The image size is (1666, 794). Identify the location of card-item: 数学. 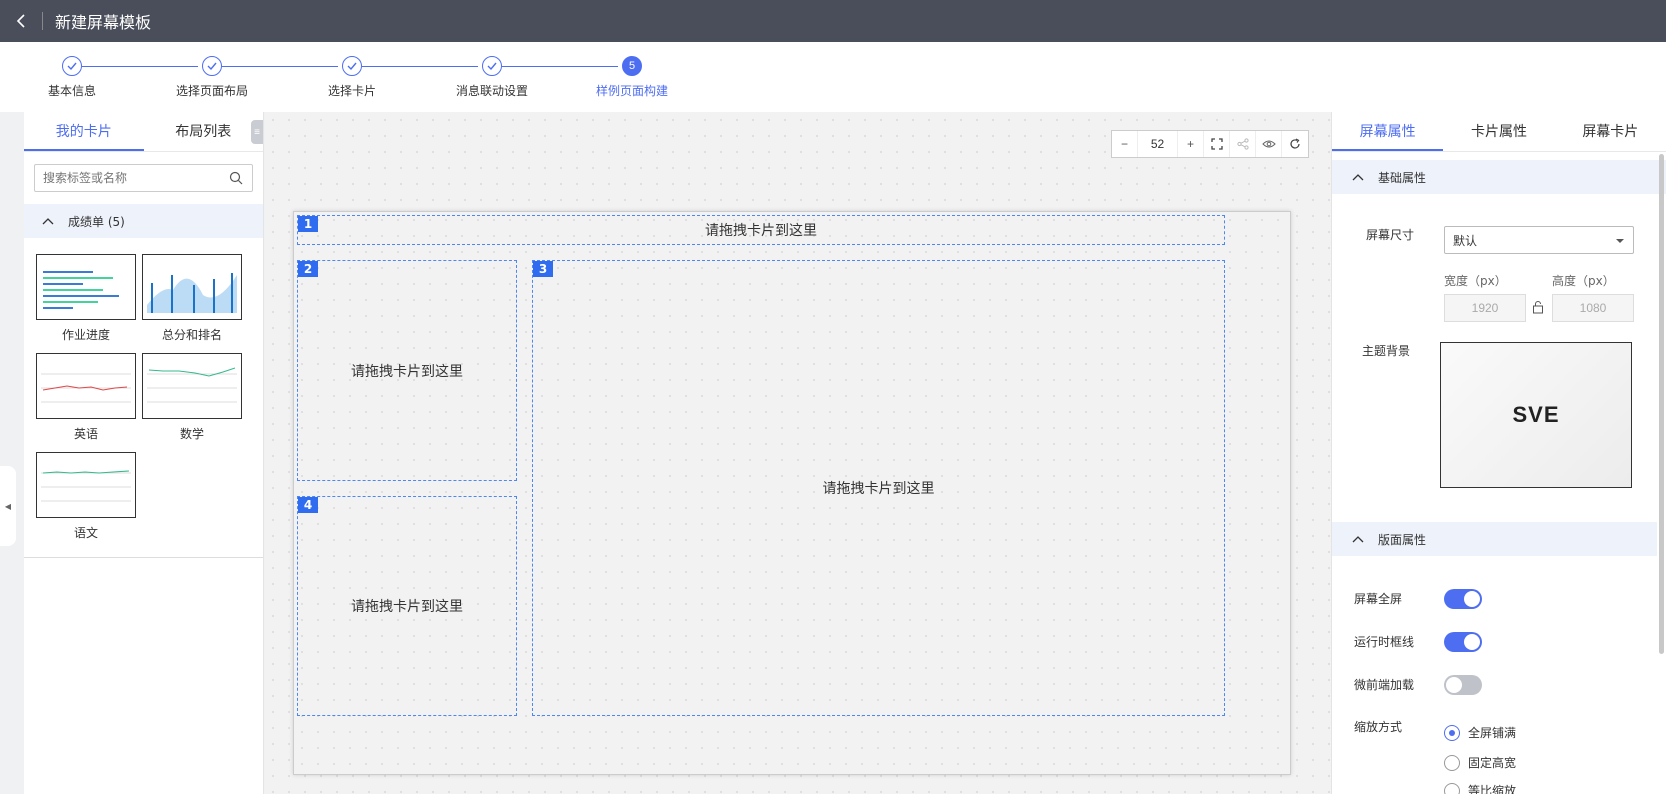
(192, 400).